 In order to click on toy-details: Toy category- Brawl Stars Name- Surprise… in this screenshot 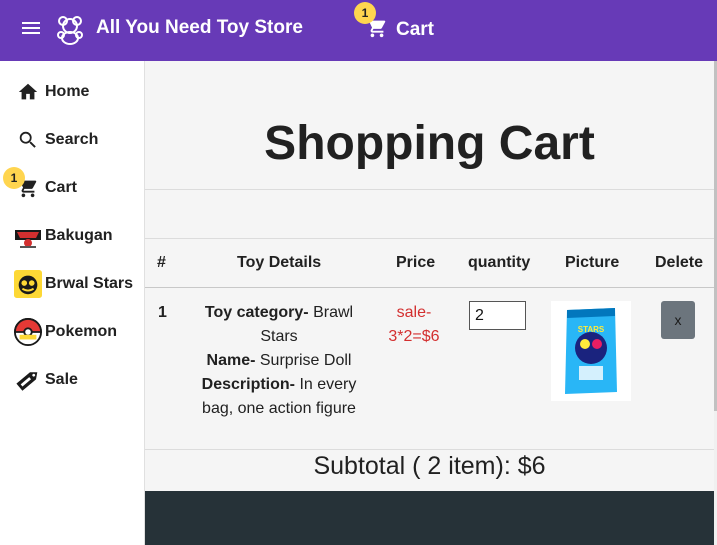, I will do `click(279, 361)`.